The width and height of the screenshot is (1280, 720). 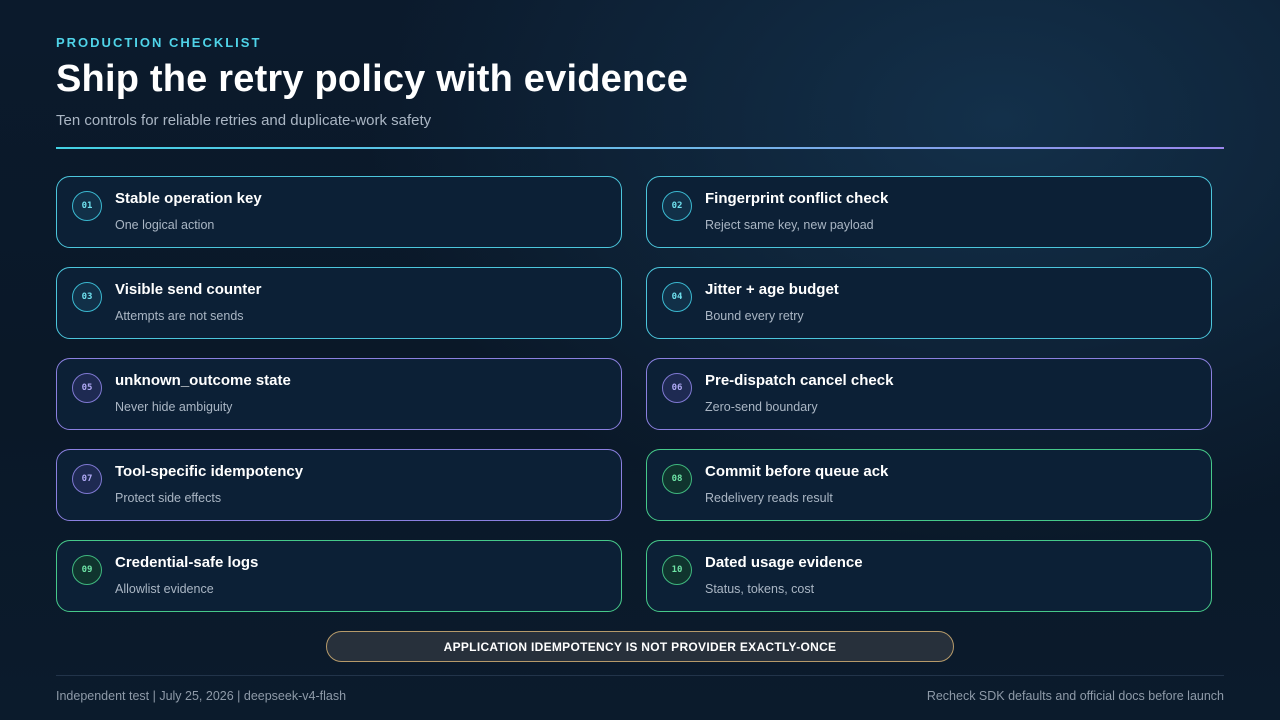 I want to click on item-subtitle: Never hide ambiguity, so click(x=174, y=407).